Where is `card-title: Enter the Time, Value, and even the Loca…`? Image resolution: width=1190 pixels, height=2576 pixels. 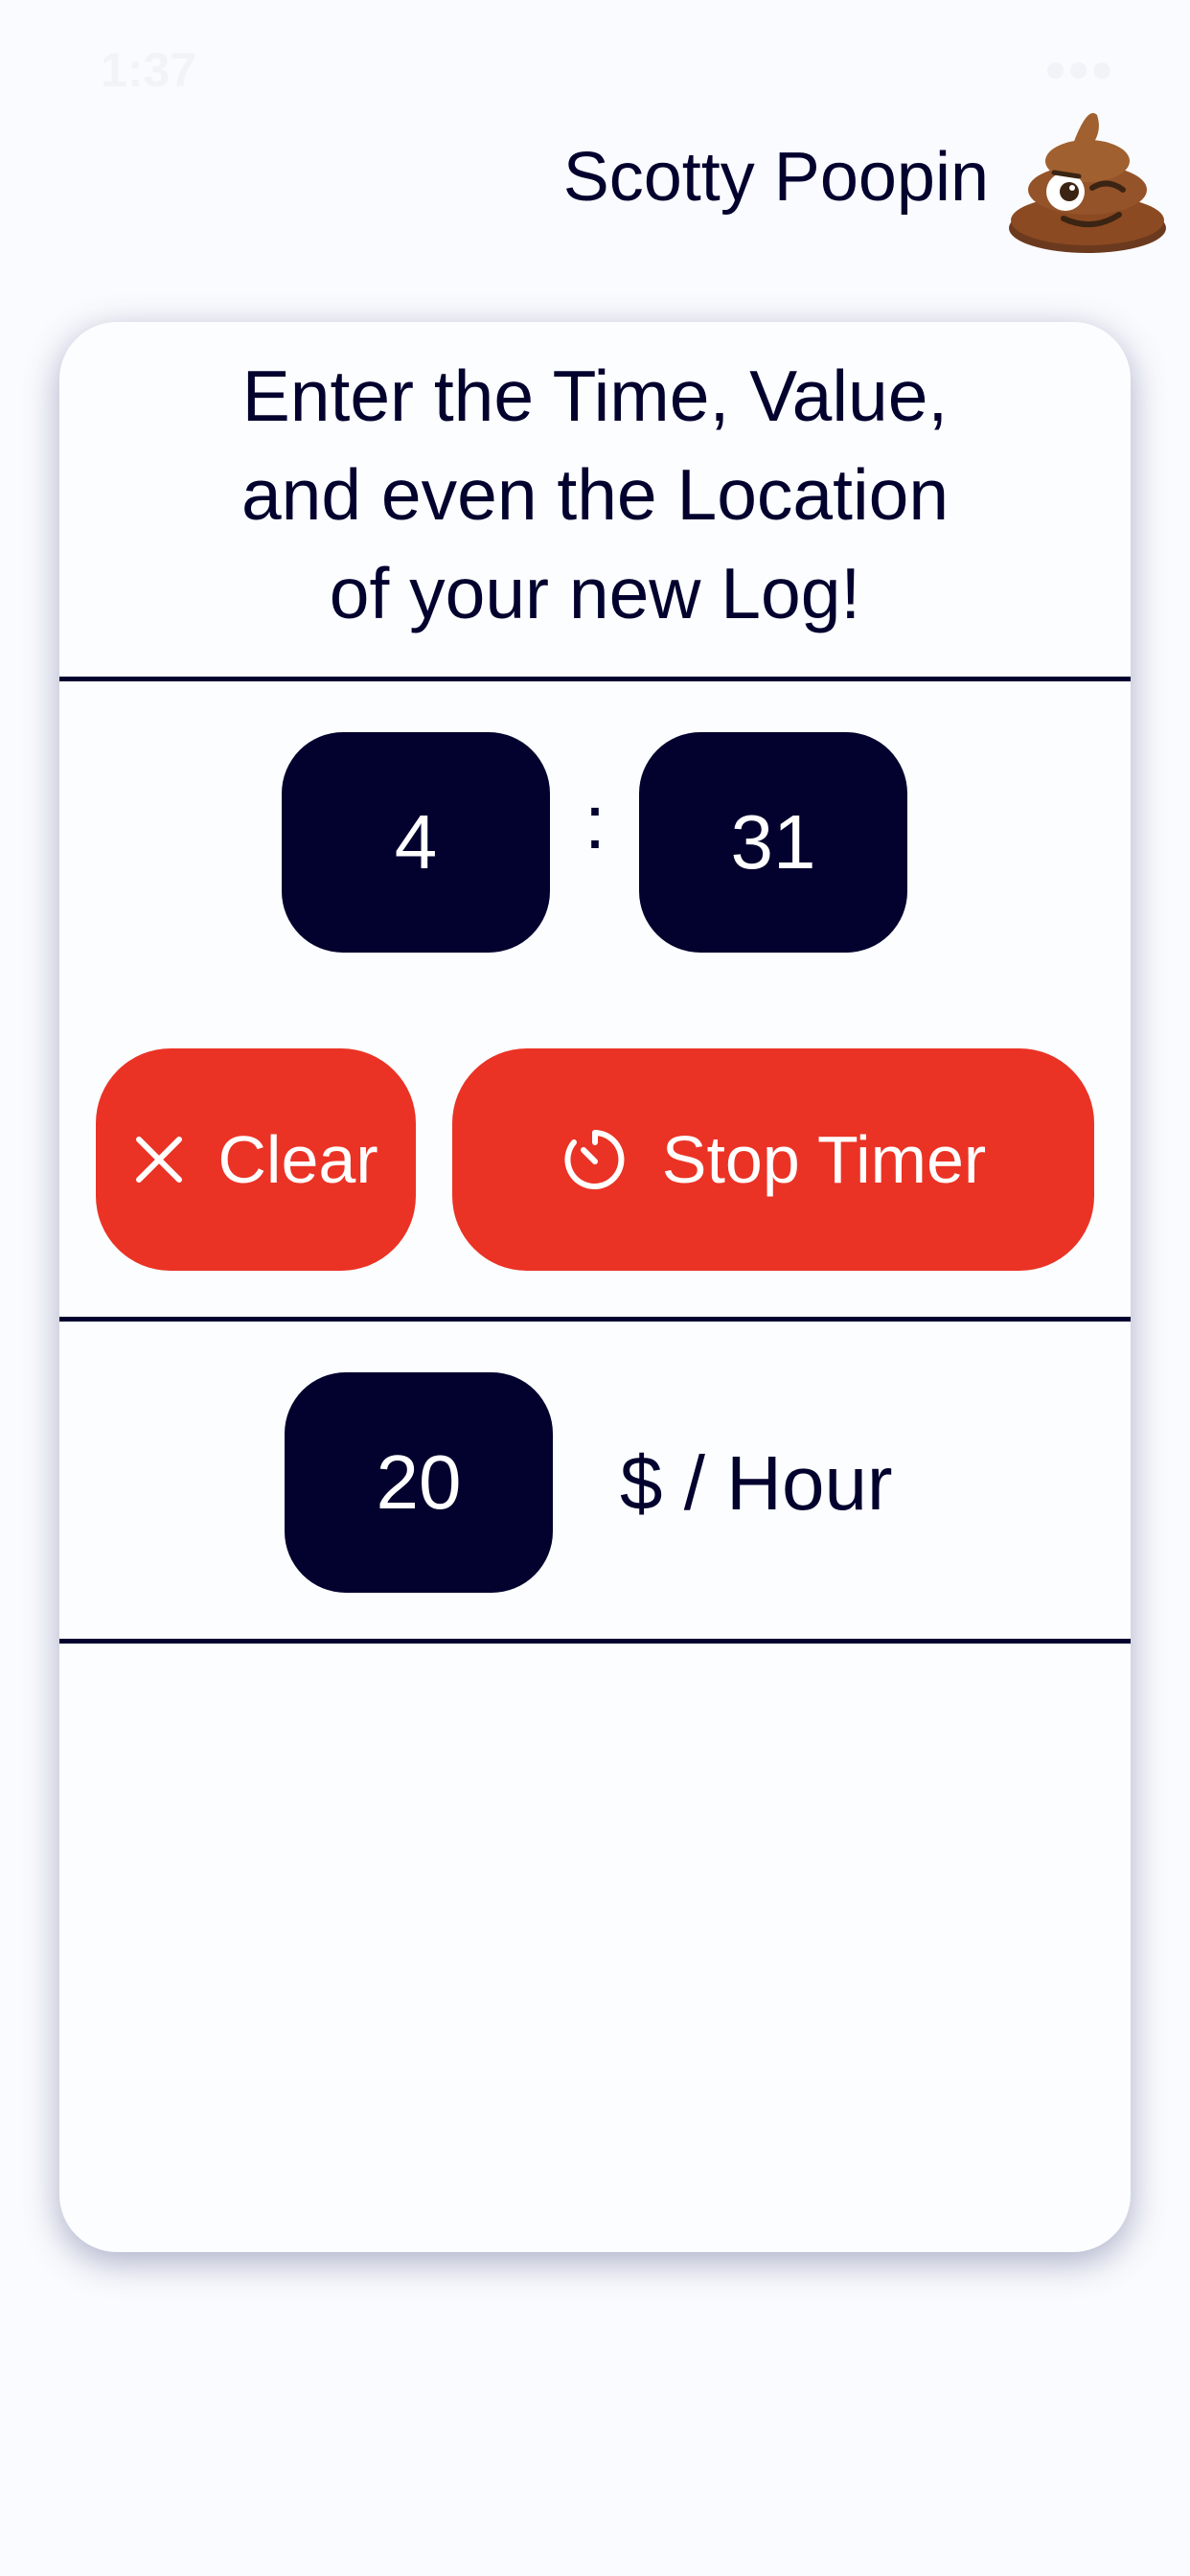
card-title: Enter the Time, Value, and even the Loca… is located at coordinates (595, 495).